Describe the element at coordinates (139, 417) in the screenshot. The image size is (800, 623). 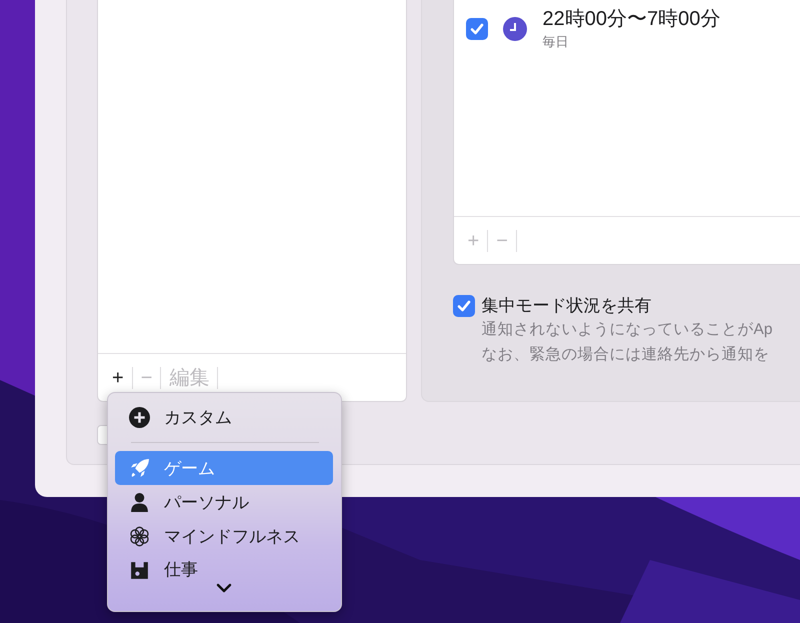
I see `add-icon` at that location.